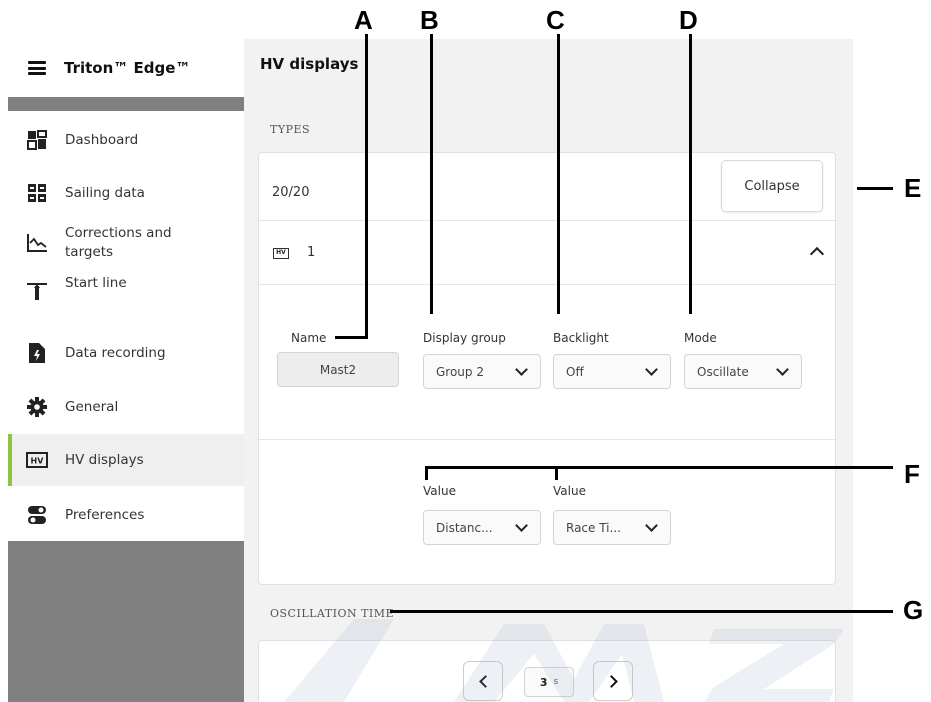 This screenshot has height=702, width=931. I want to click on app-title: Triton™ Edge™, so click(127, 68).